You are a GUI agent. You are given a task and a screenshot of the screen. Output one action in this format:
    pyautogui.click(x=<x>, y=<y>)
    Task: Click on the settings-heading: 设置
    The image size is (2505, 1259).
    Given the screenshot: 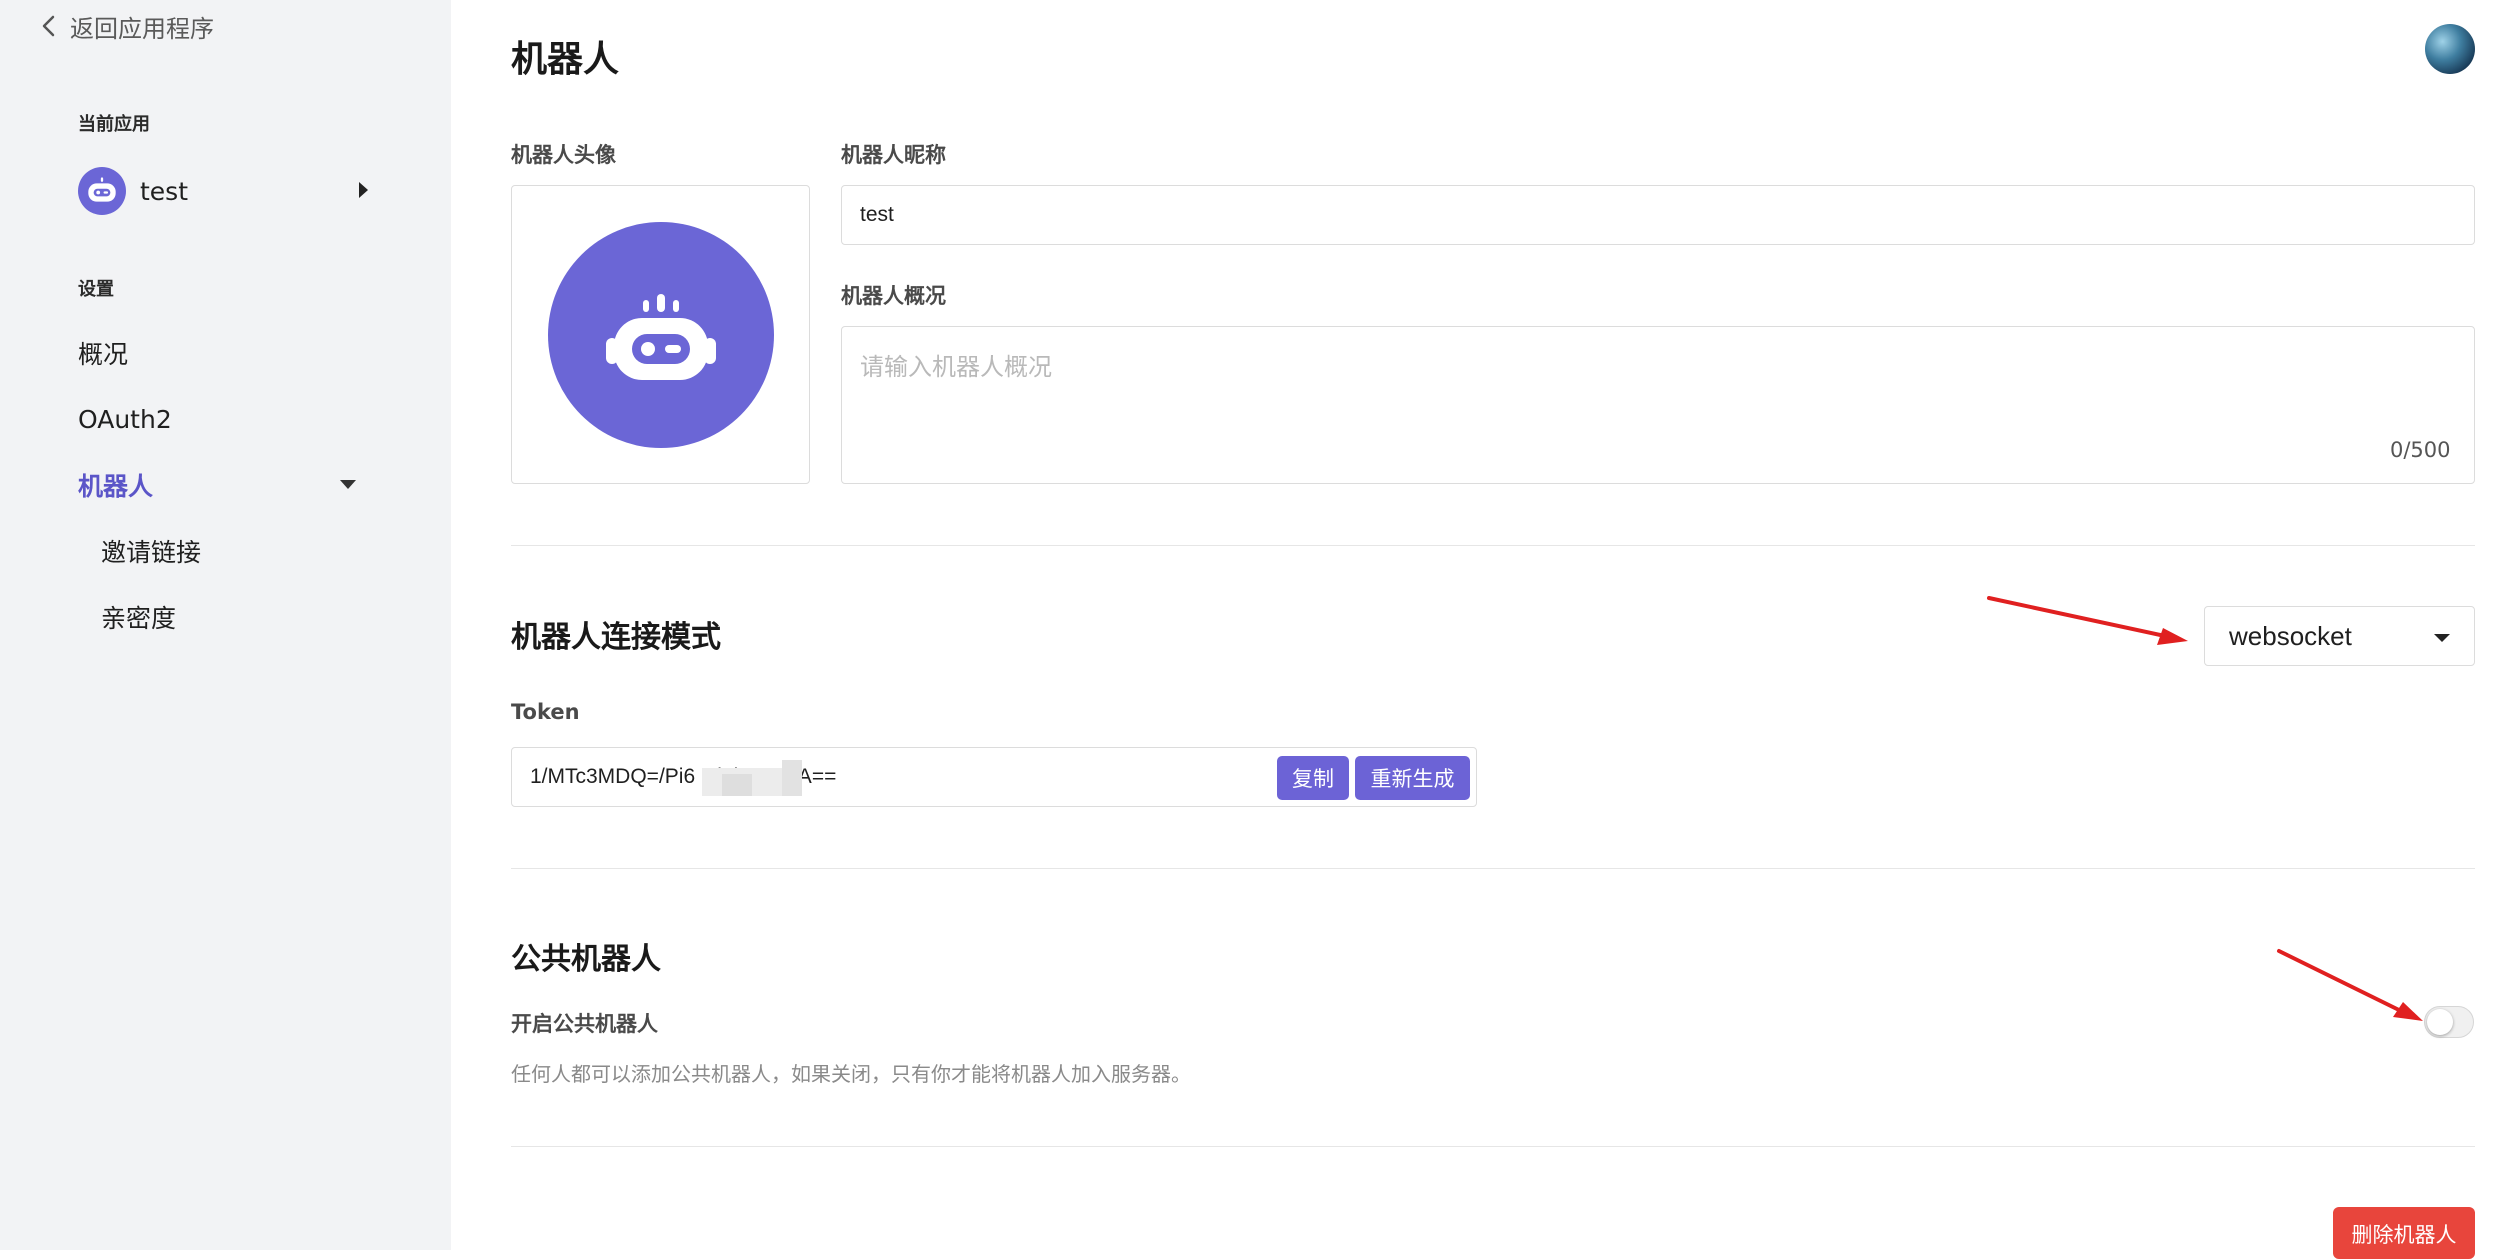 What is the action you would take?
    pyautogui.click(x=96, y=289)
    